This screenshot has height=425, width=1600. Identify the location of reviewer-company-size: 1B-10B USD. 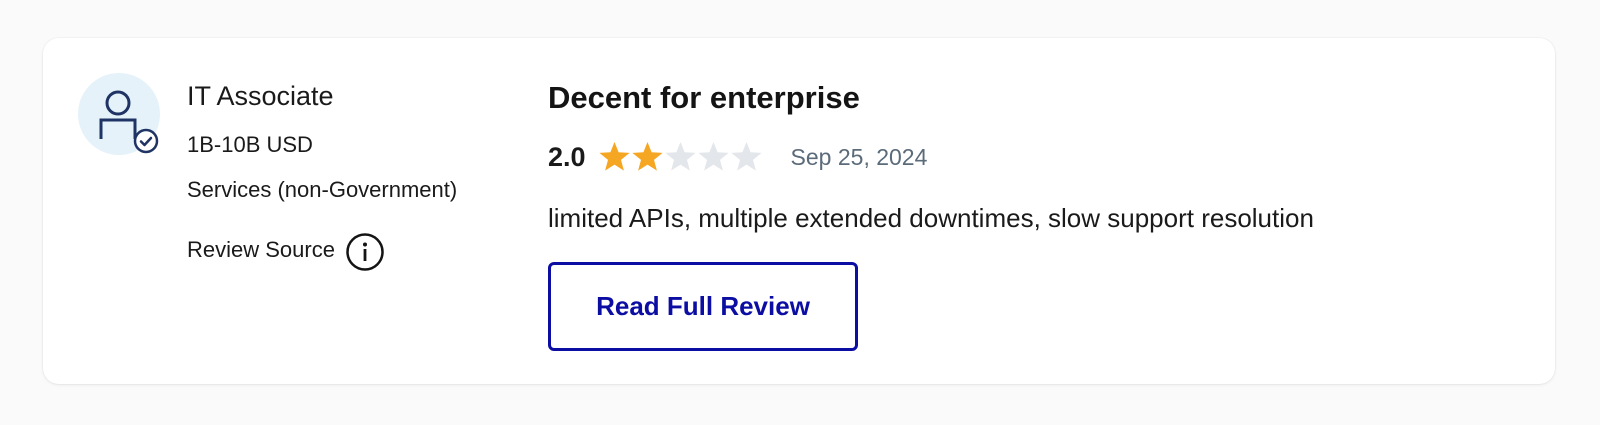
(250, 144).